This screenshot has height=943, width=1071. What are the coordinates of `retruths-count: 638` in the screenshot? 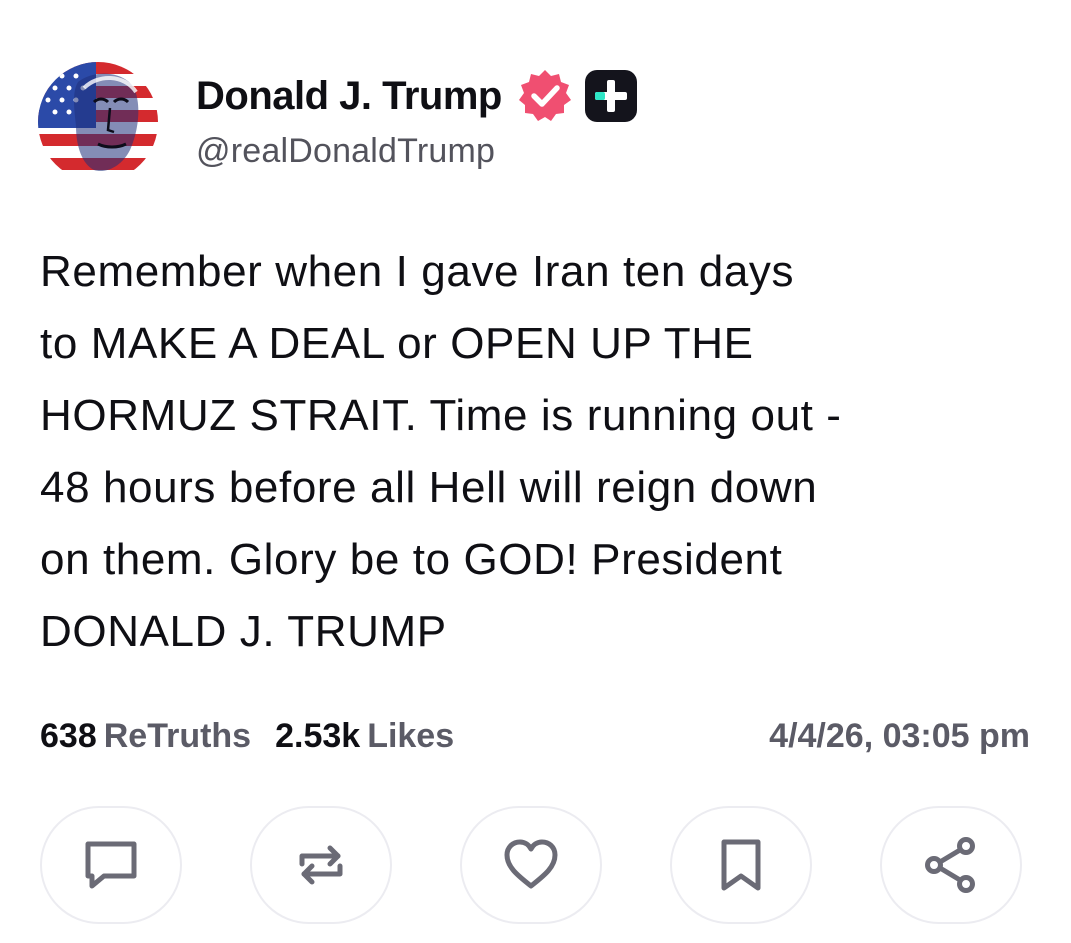 It's located at (68, 736).